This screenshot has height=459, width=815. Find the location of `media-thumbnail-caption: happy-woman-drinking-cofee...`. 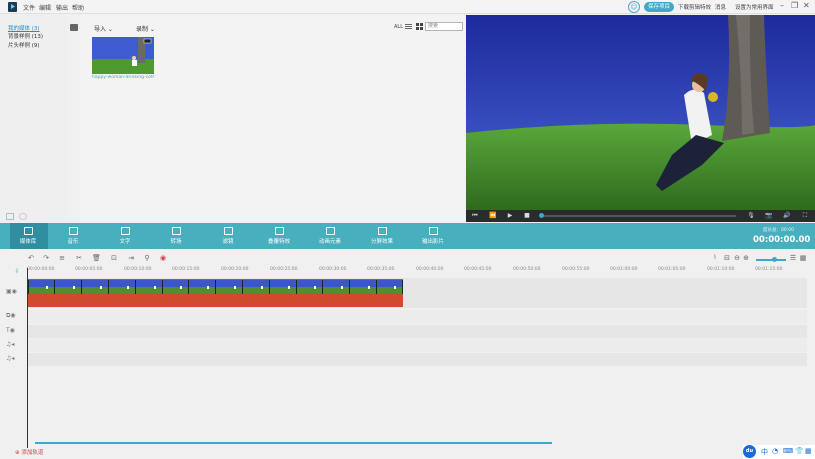

media-thumbnail-caption: happy-woman-drinking-cofee... is located at coordinates (123, 77).